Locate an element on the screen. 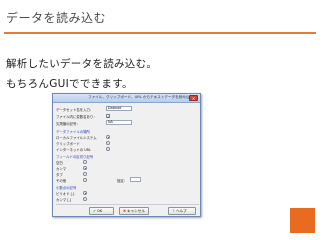 This screenshot has width=320, height=240. sep-comma-radio is located at coordinates (85, 168).